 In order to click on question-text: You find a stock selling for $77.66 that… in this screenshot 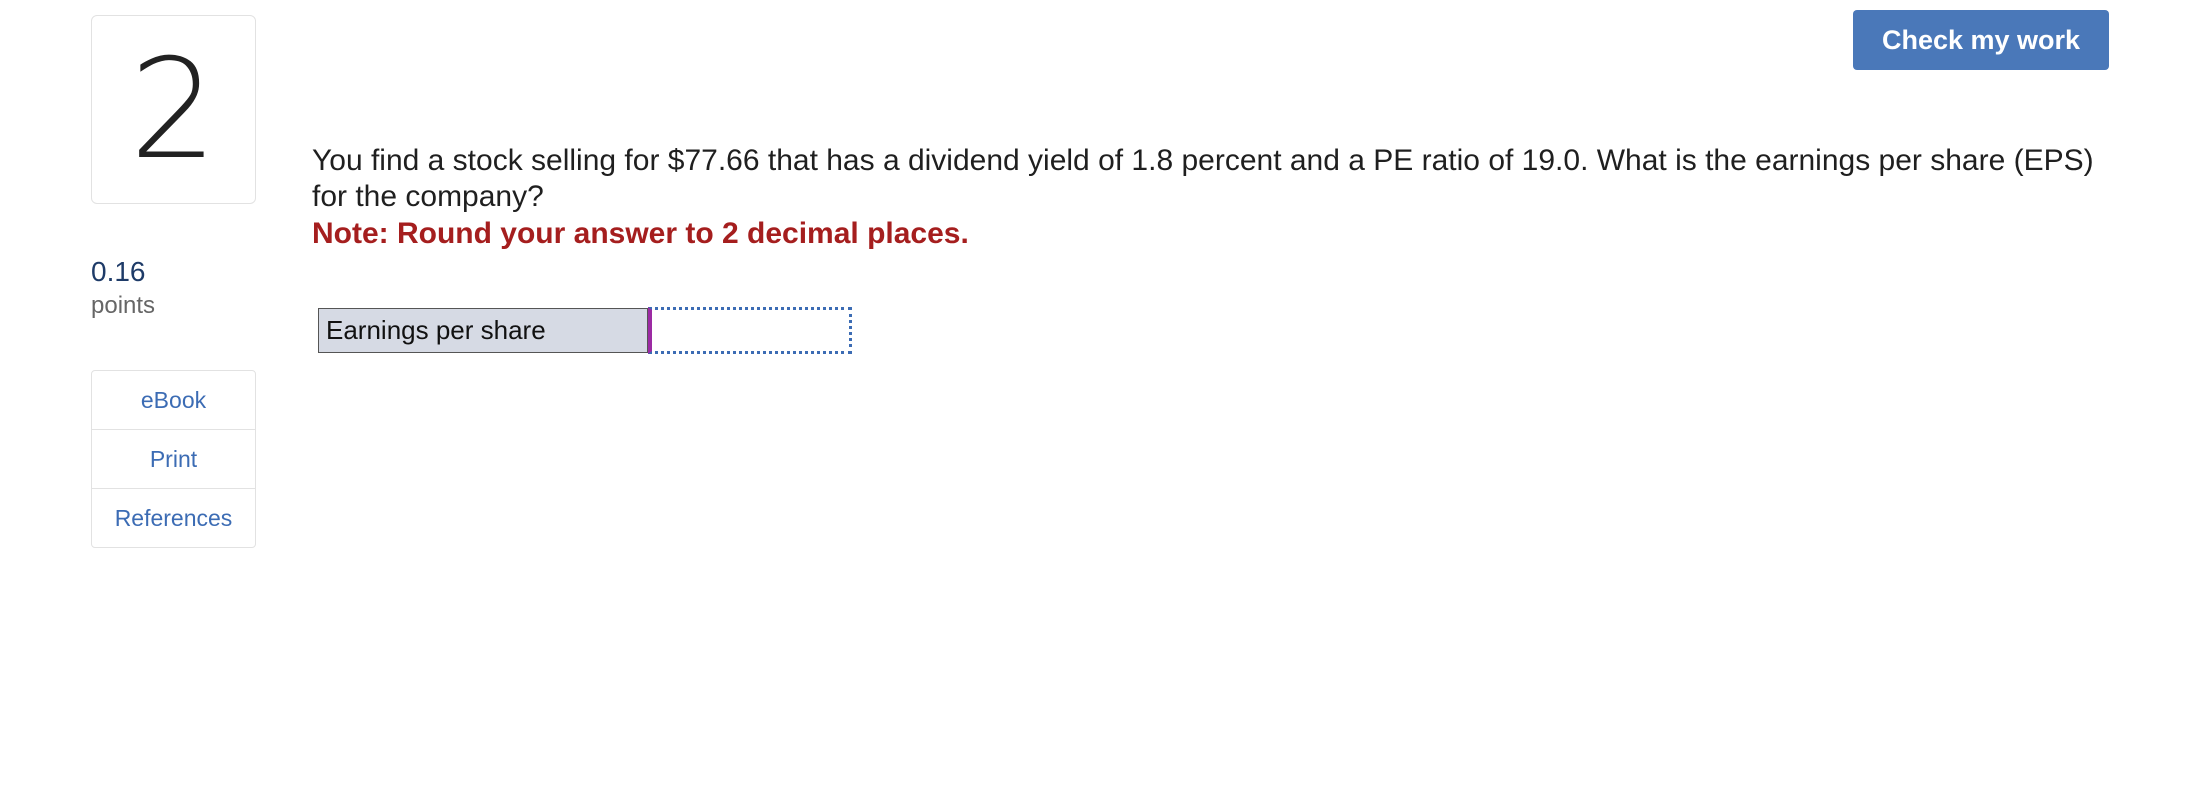, I will do `click(1203, 178)`.